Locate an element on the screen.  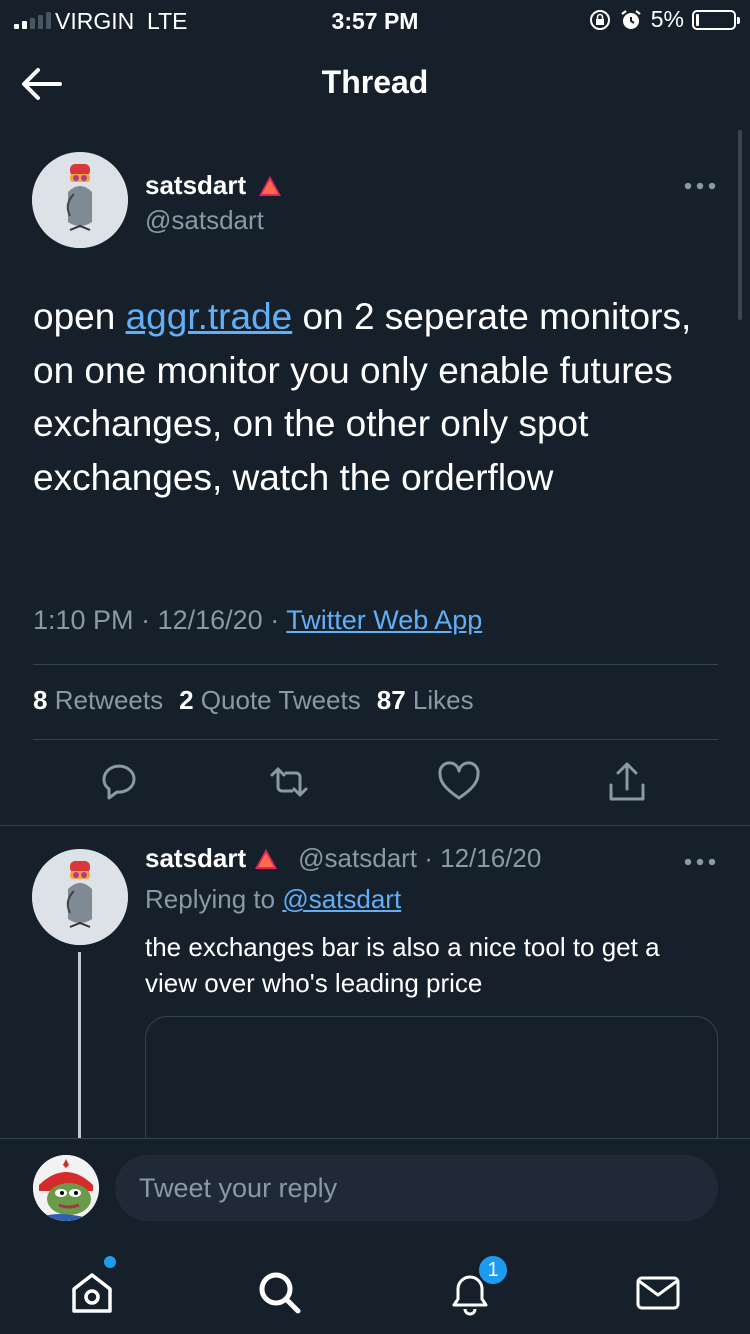
author-name: satsdart is located at coordinates (195, 185).